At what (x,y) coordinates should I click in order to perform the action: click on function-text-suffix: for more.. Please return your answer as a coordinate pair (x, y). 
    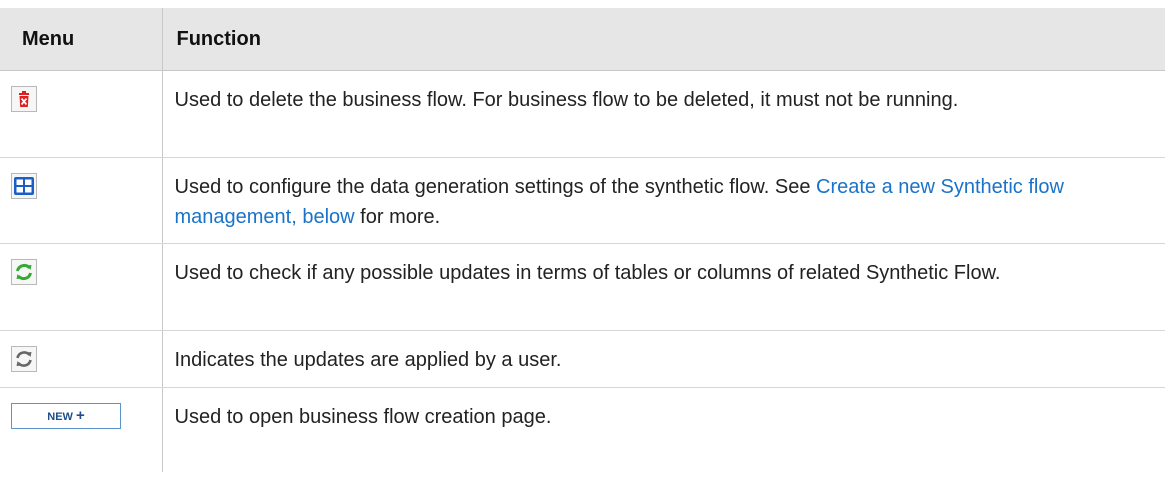
    Looking at the image, I should click on (397, 217).